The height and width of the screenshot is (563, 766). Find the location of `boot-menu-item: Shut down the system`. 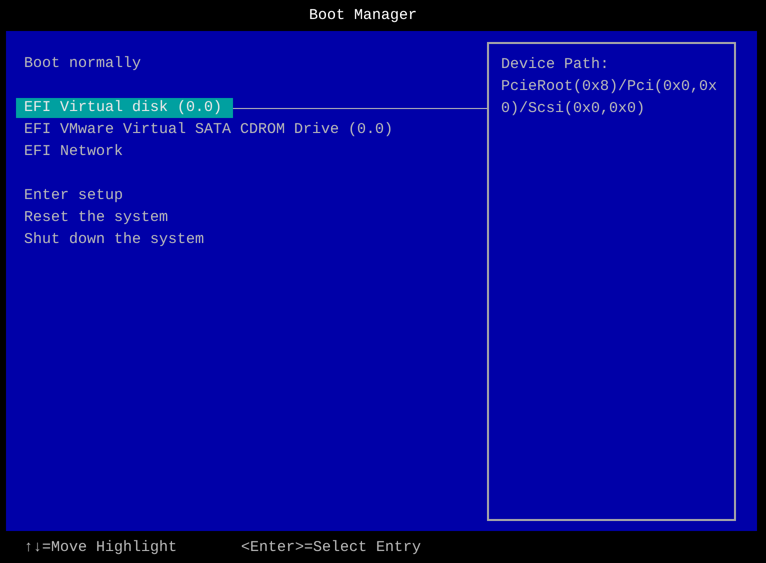

boot-menu-item: Shut down the system is located at coordinates (116, 240).